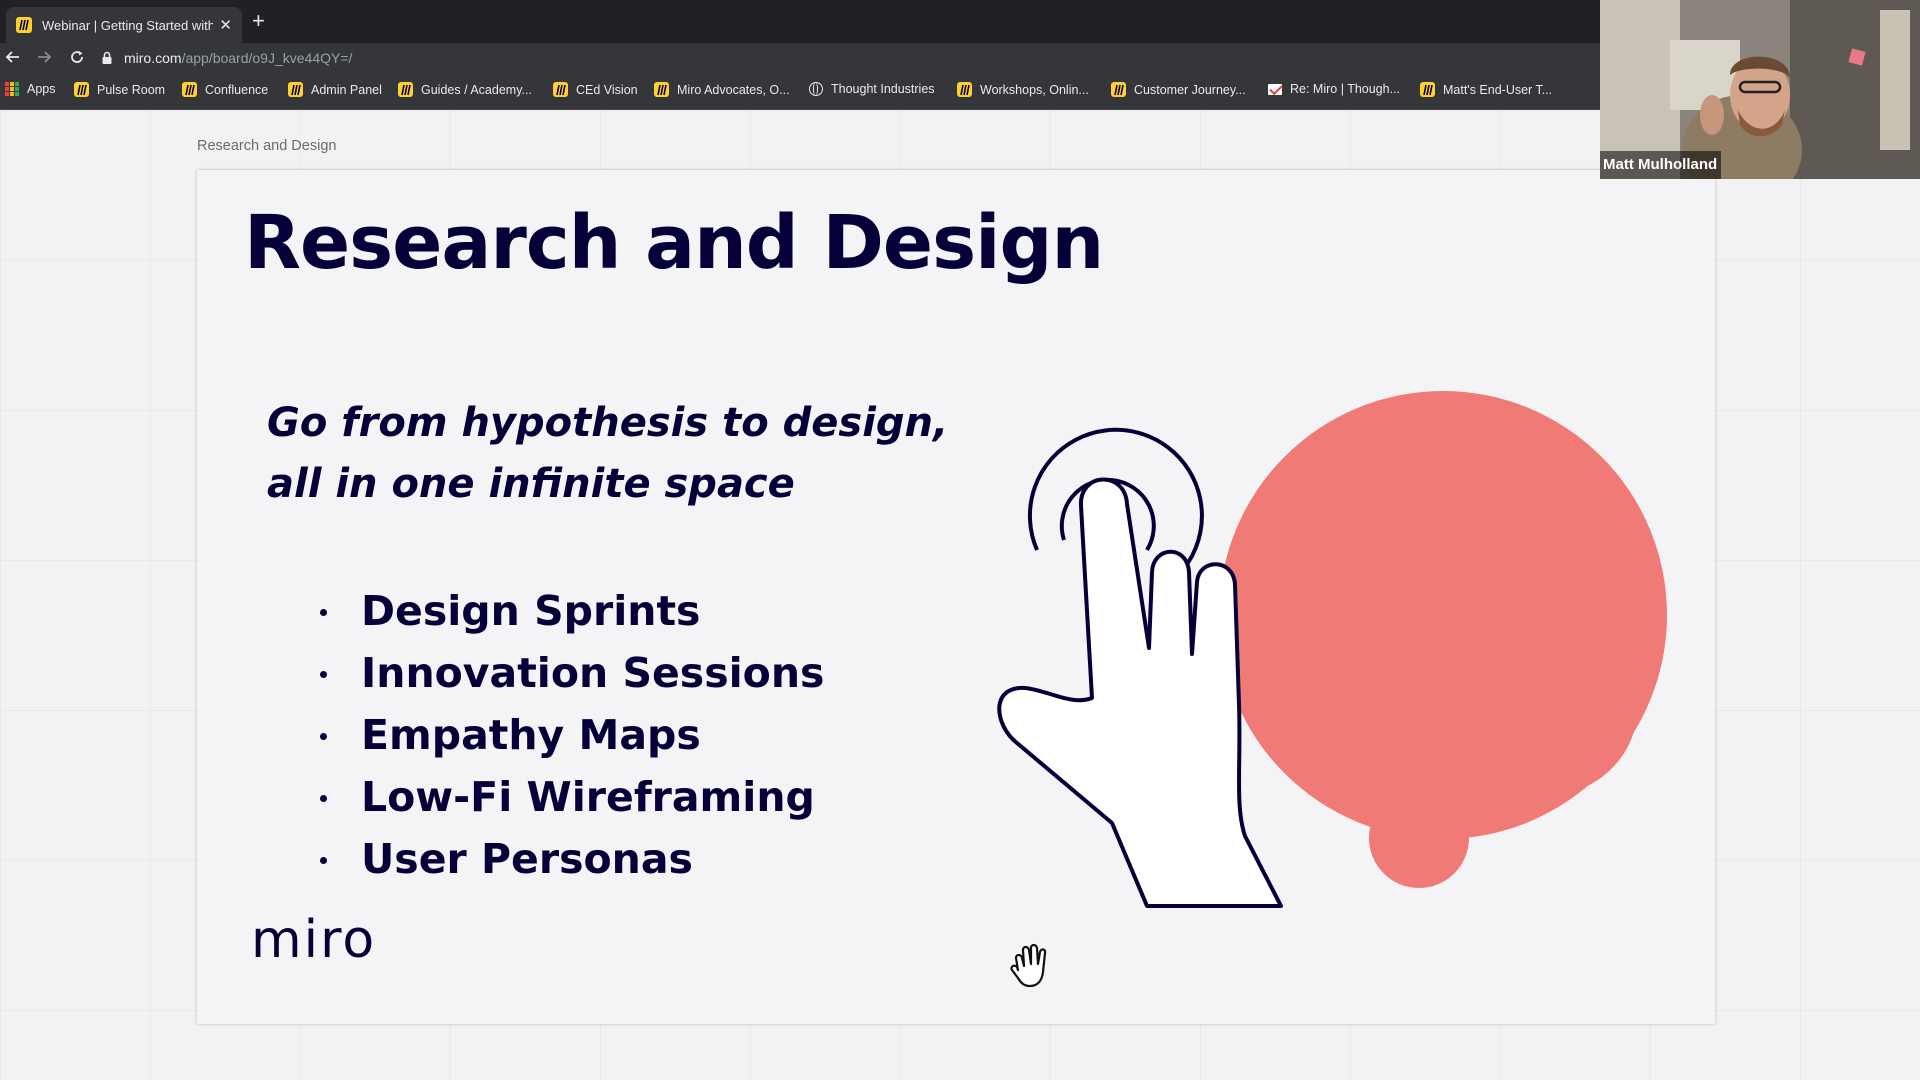 This screenshot has height=1080, width=1920. Describe the element at coordinates (107, 57) in the screenshot. I see `lock-icon` at that location.